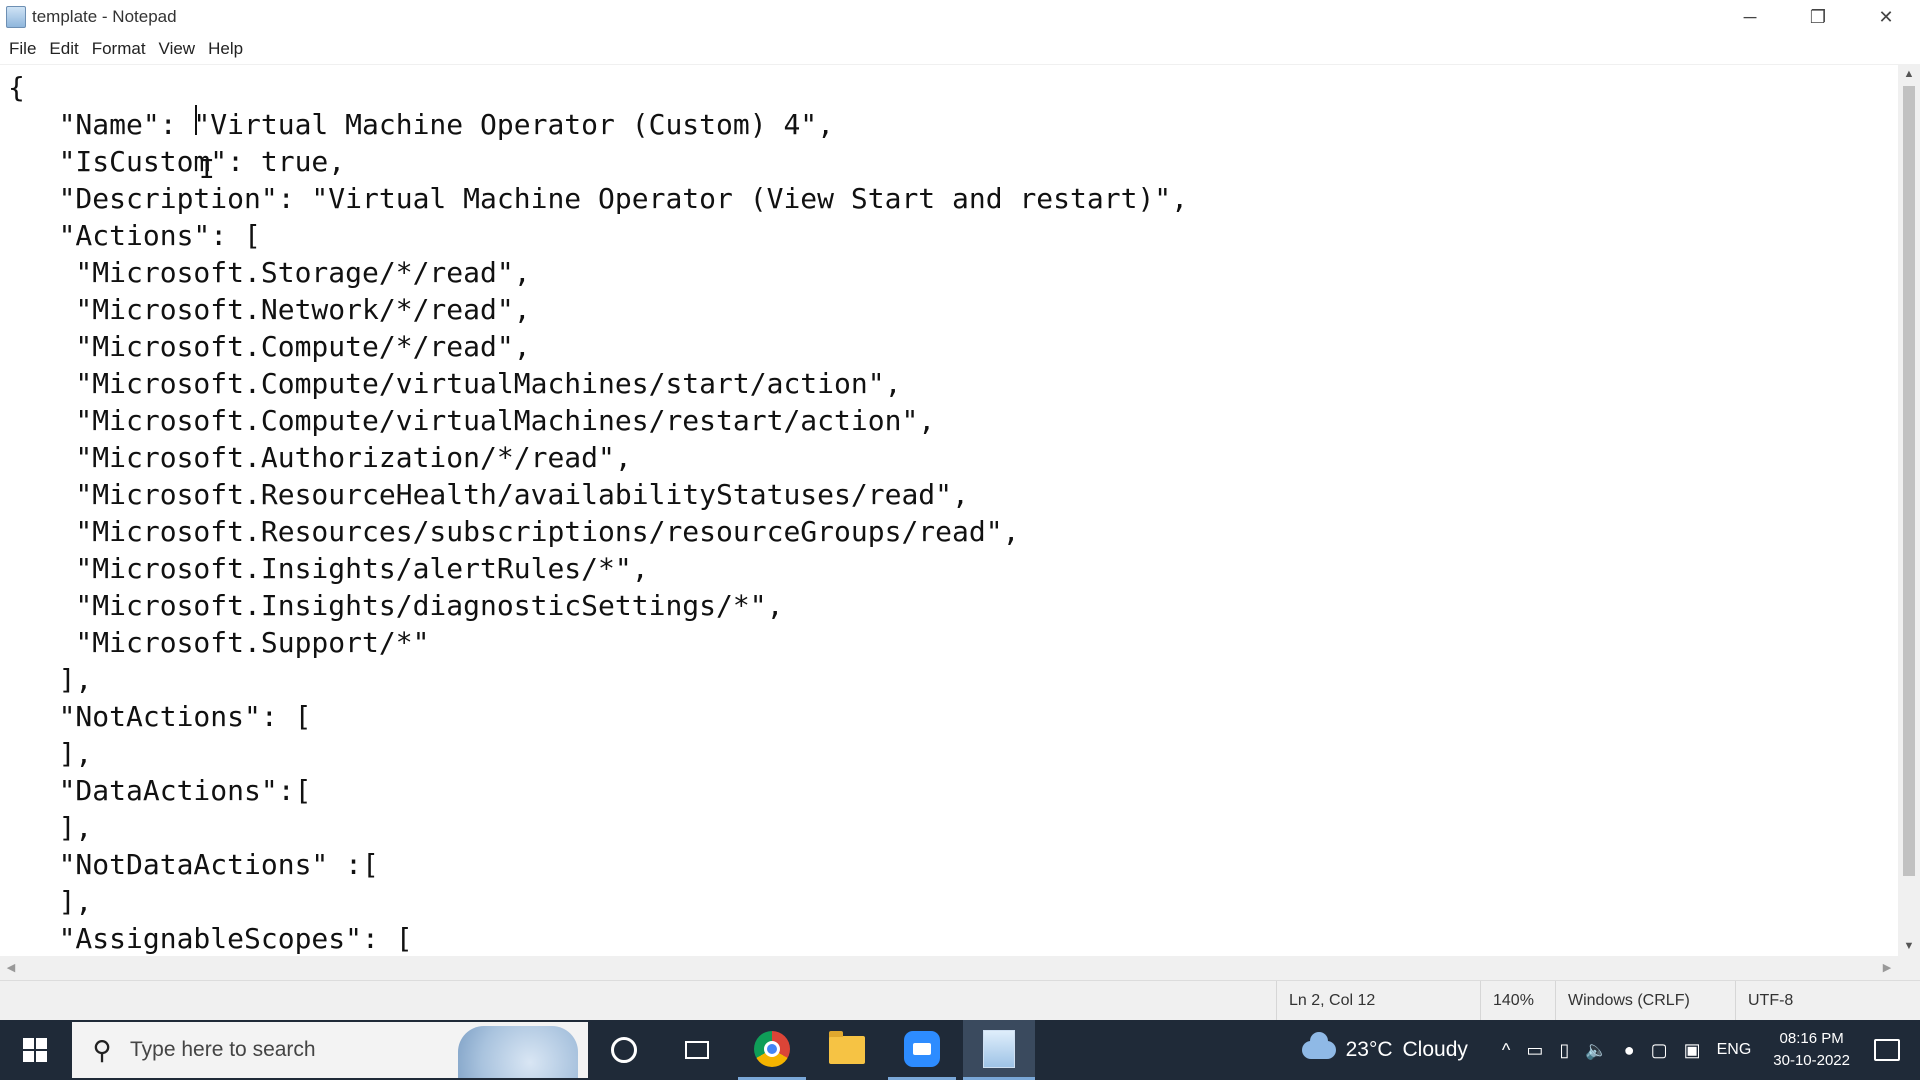 The width and height of the screenshot is (1920, 1080). I want to click on network-icon: ▢, so click(1659, 1050).